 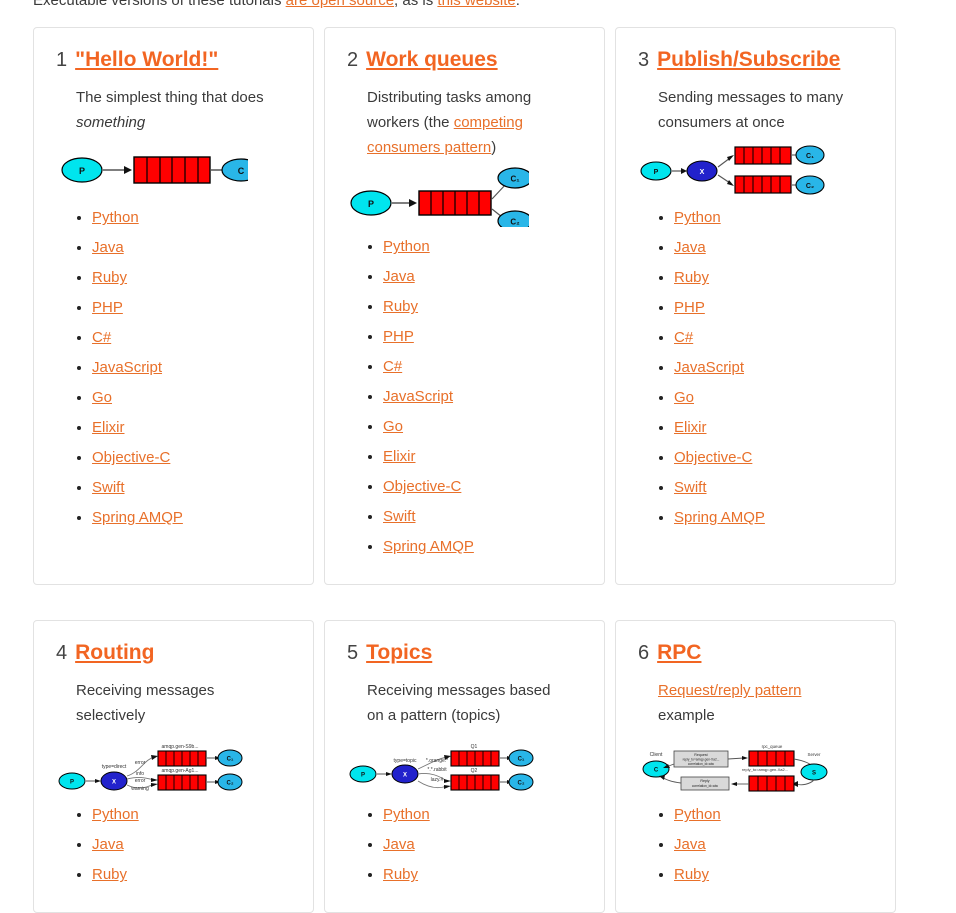 I want to click on binding-key-error-2: error, so click(x=140, y=781).